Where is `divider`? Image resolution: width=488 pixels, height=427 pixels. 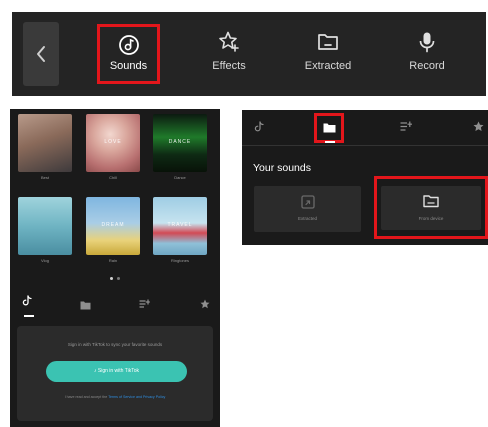 divider is located at coordinates (365, 145).